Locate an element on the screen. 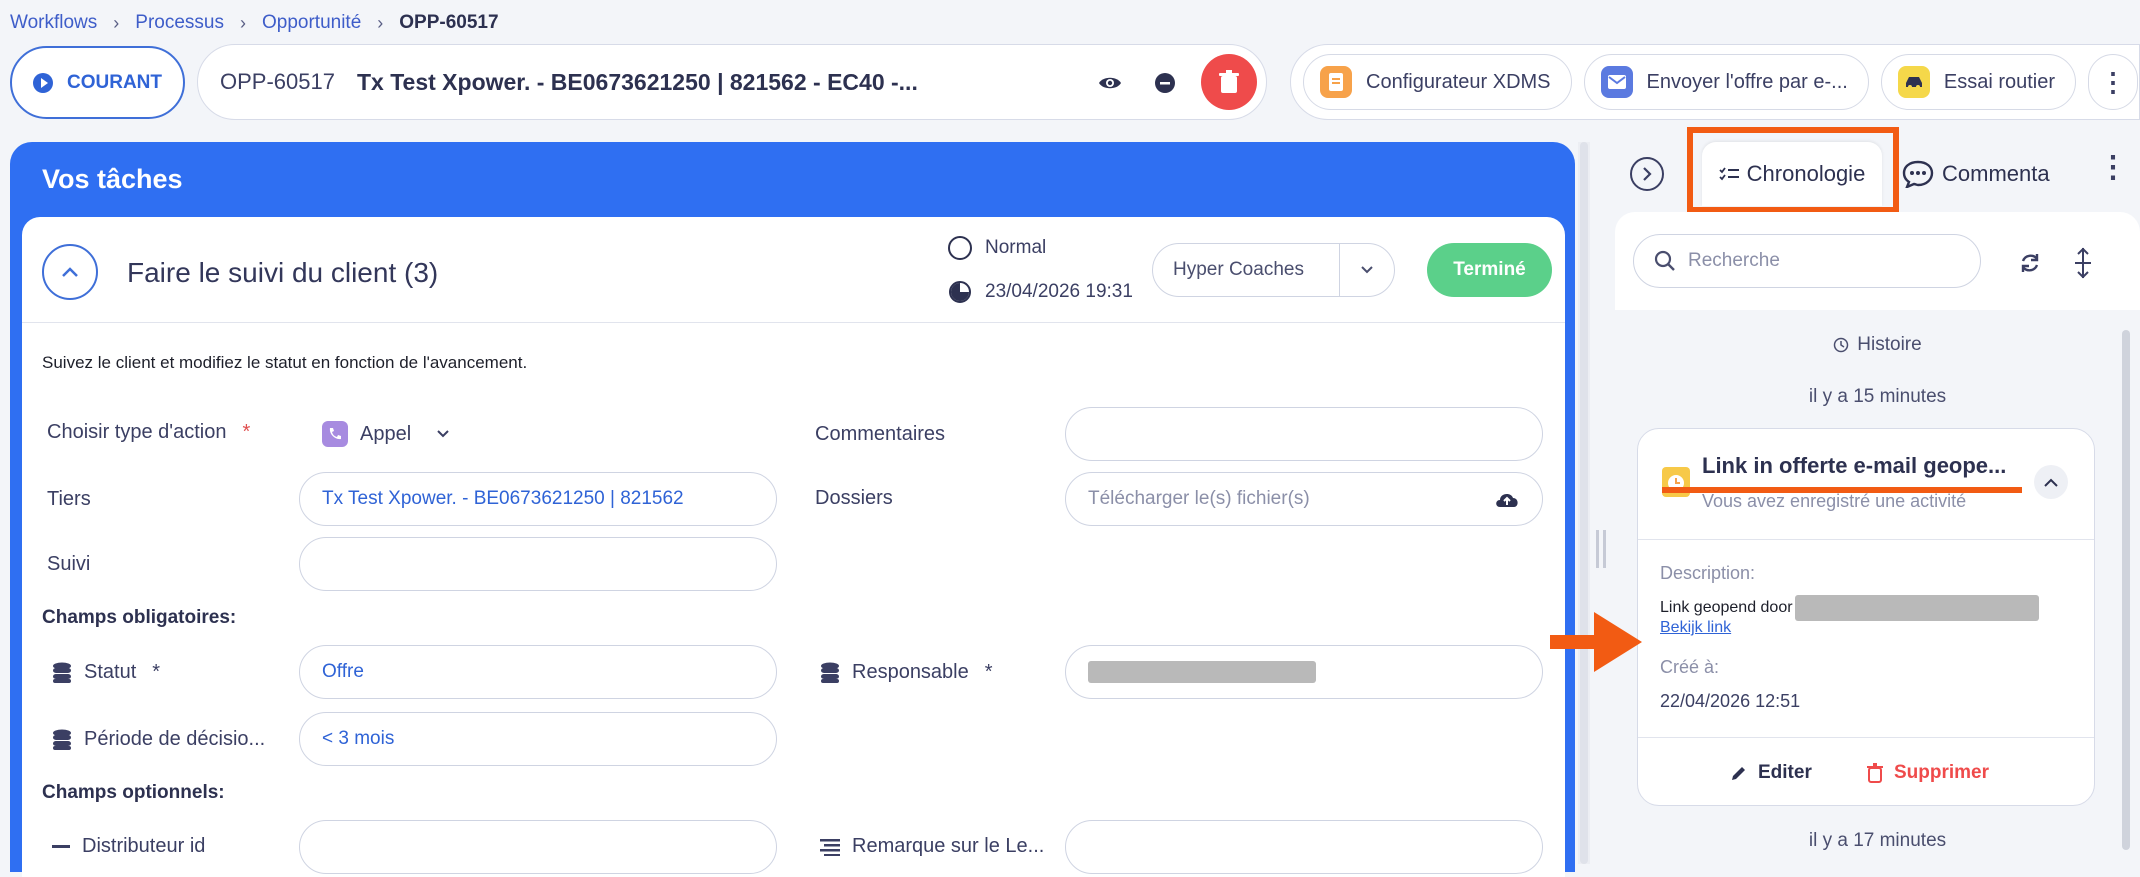 The height and width of the screenshot is (877, 2140). priority: Normal is located at coordinates (996, 248).